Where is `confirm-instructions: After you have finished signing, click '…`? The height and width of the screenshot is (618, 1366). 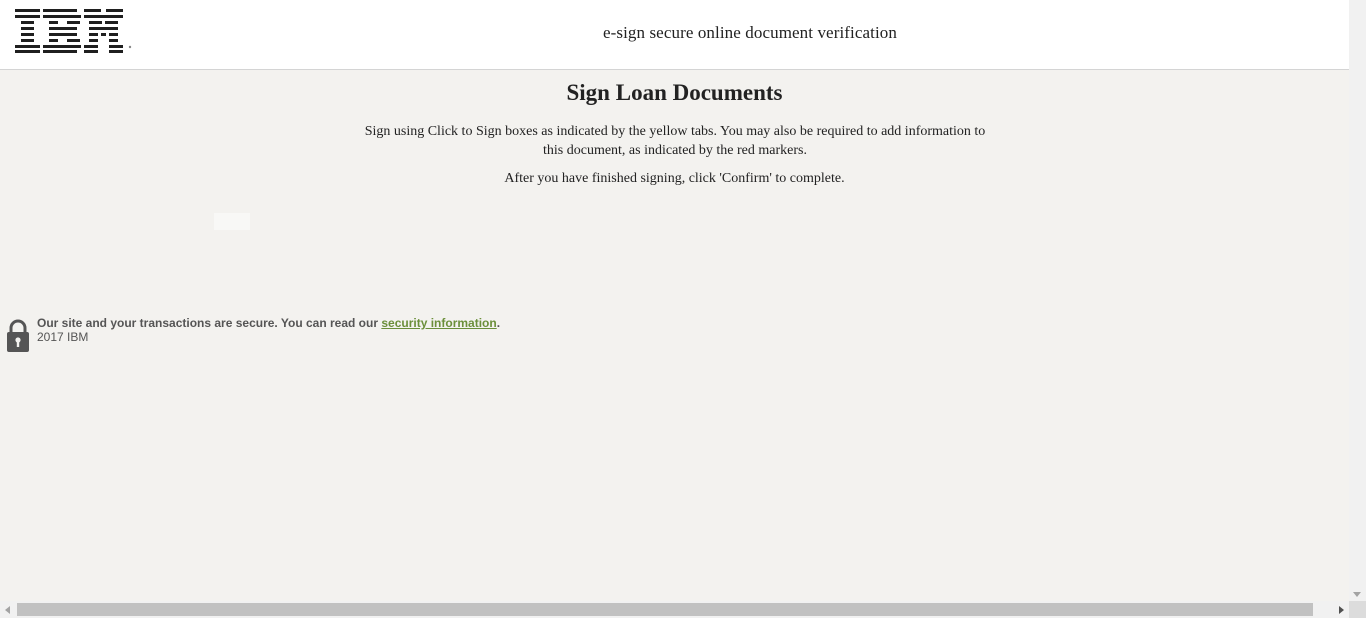 confirm-instructions: After you have finished signing, click '… is located at coordinates (674, 178).